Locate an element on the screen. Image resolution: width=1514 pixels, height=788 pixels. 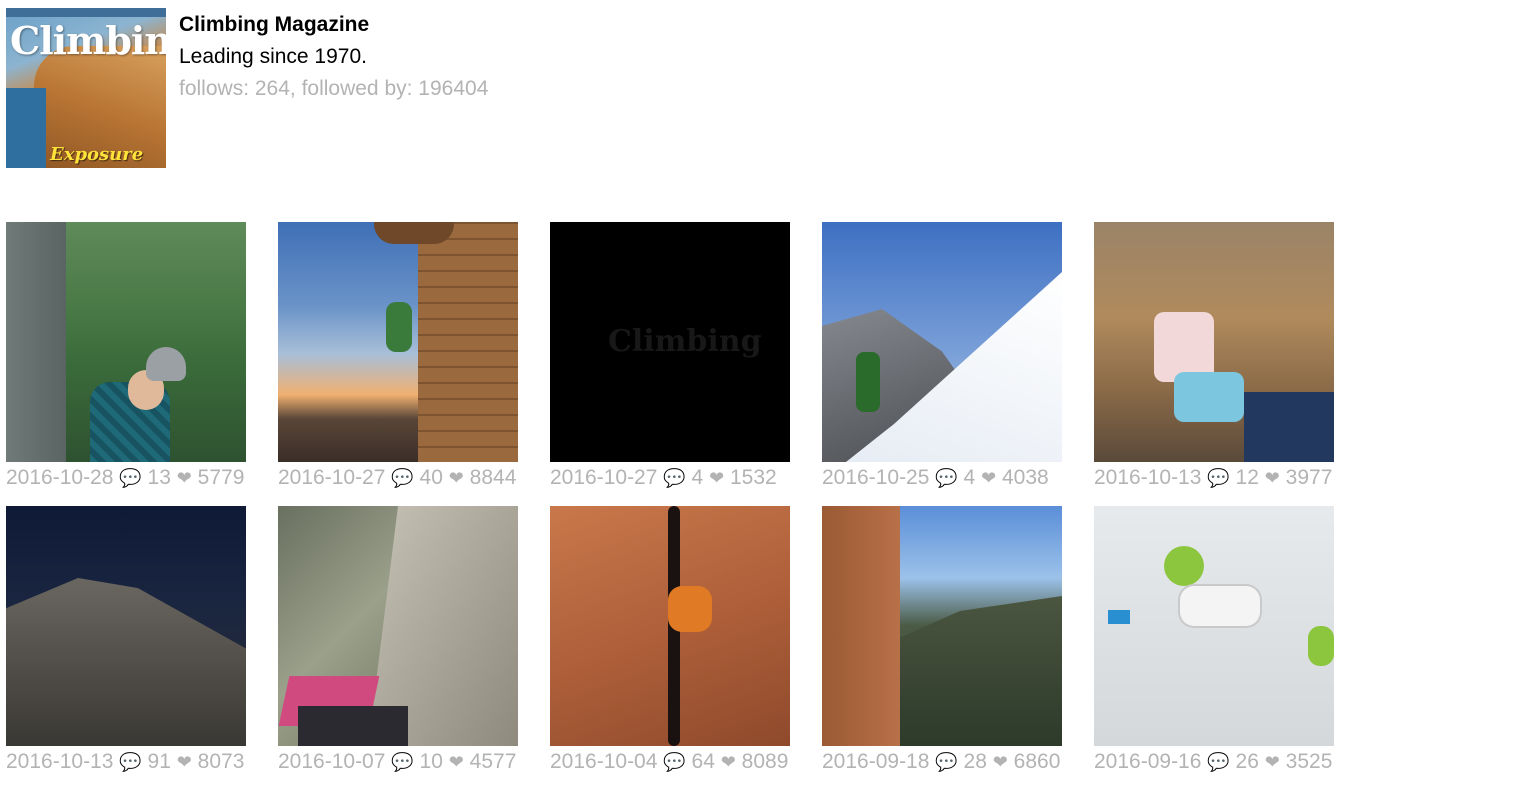
post-meta: 2016-10-28 💬 13 ❤ 5779 is located at coordinates (125, 478).